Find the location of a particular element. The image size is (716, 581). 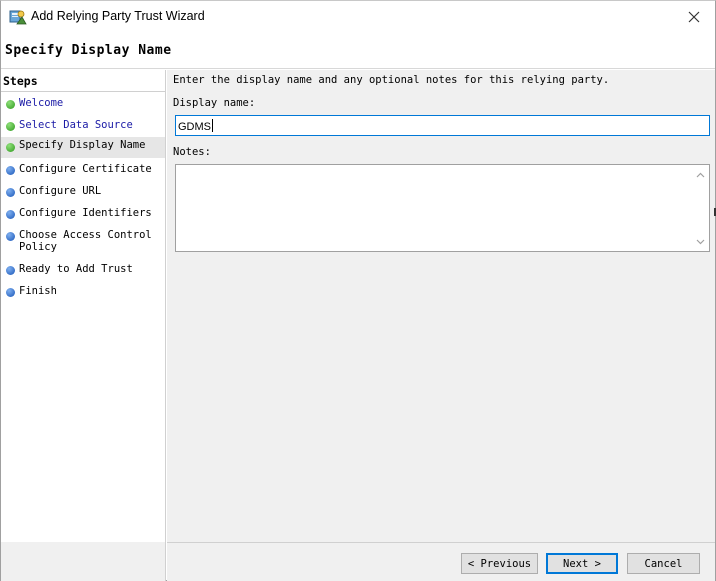

display-name-input: GDMS is located at coordinates (442, 125).